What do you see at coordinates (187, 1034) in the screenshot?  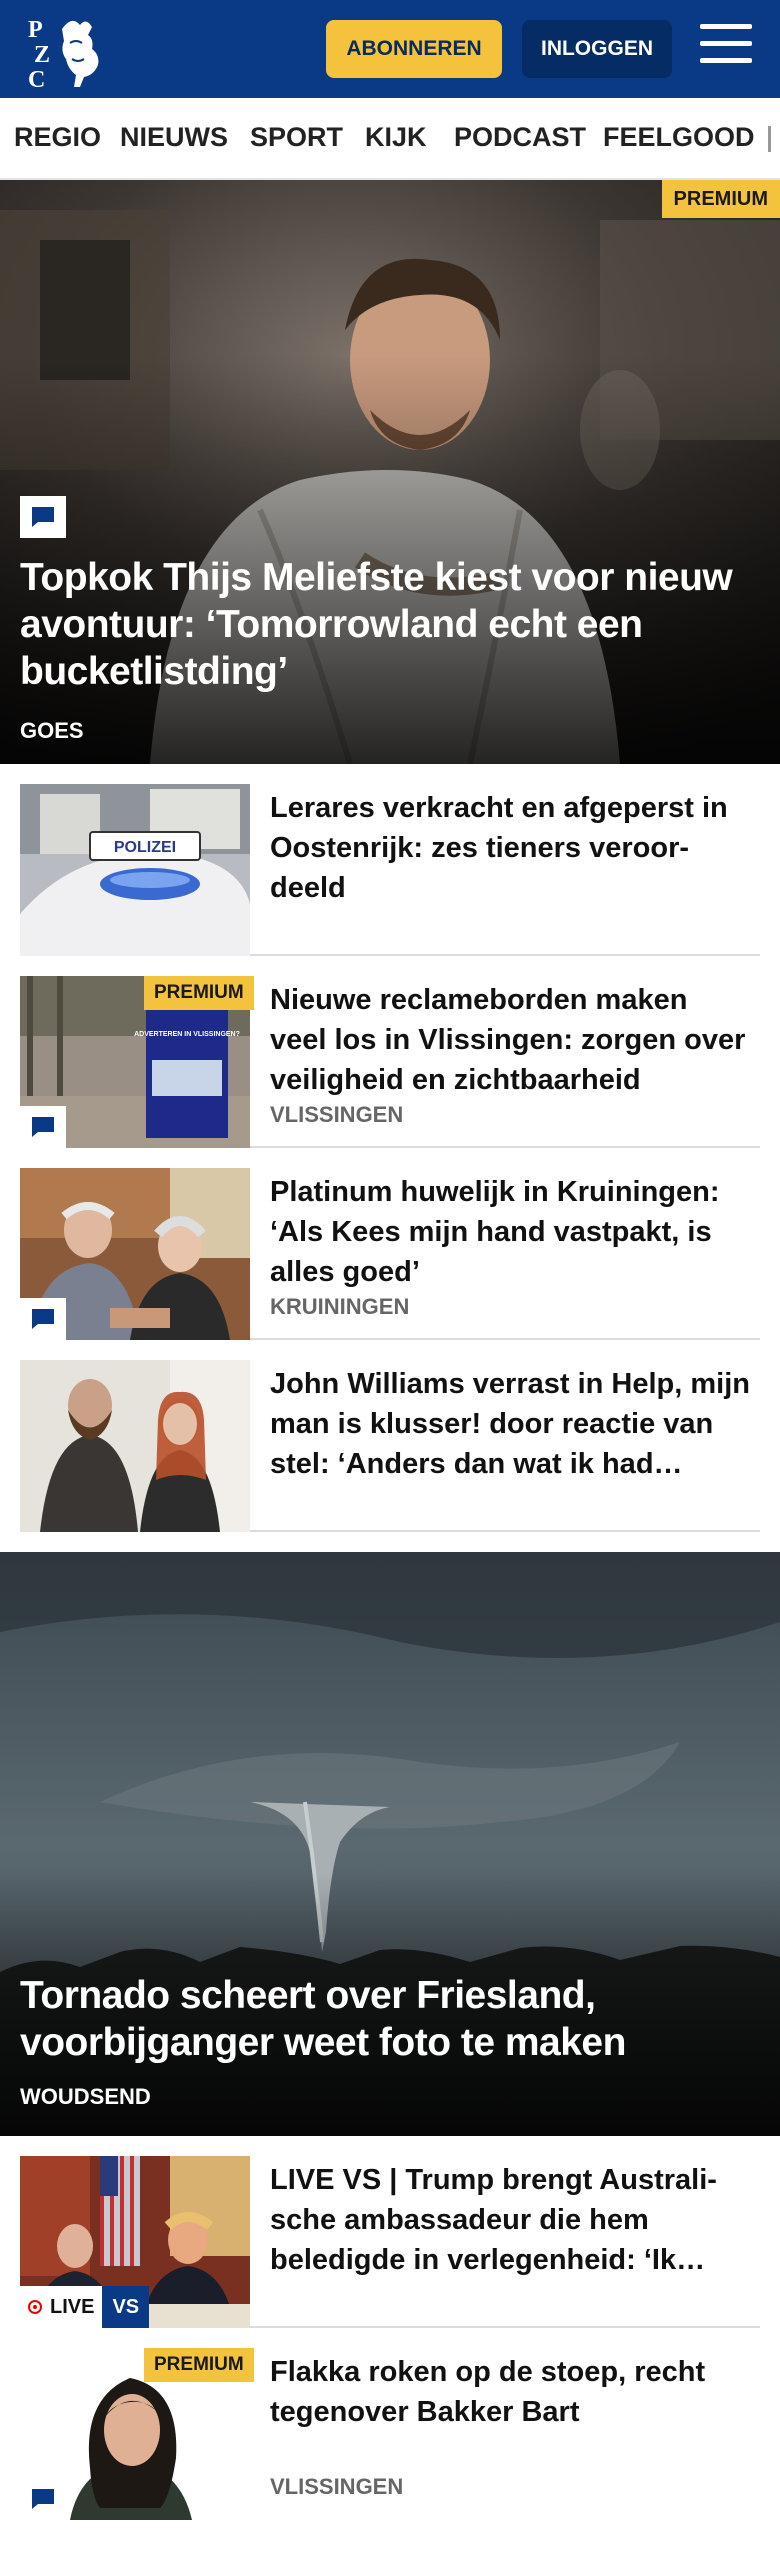 I see `billboard-text: ADVERTEREN IN VLISSINGEN?` at bounding box center [187, 1034].